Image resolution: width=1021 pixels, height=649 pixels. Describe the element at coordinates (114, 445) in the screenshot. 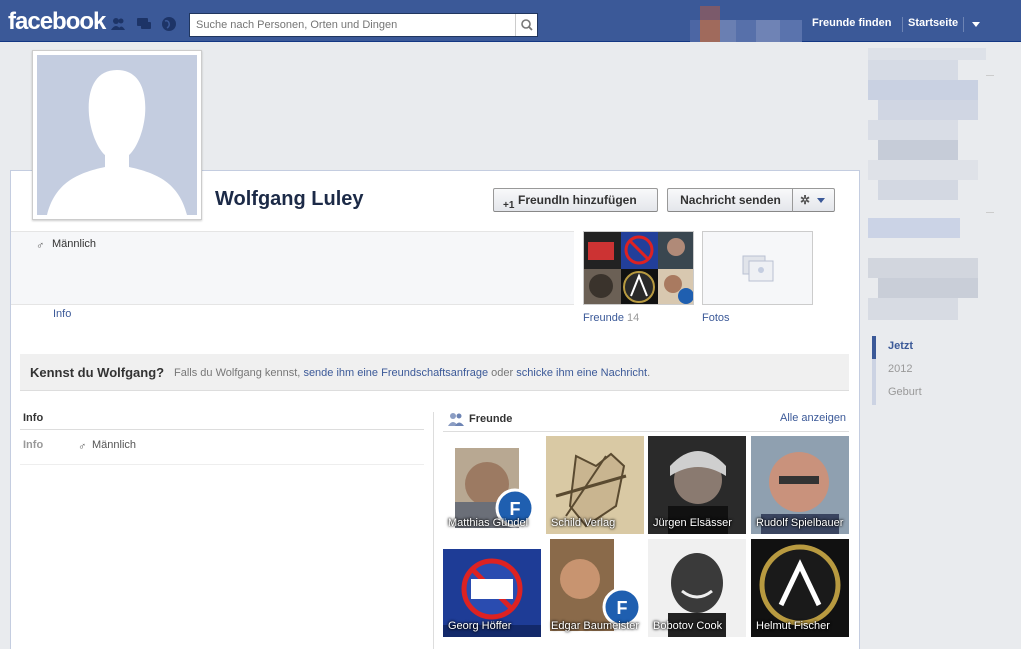

I see `info-gender-value: Männlich` at that location.